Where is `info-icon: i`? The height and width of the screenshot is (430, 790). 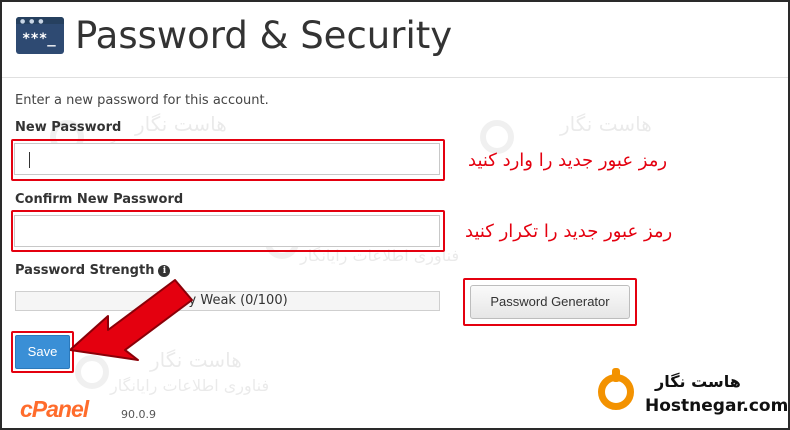
info-icon: i is located at coordinates (164, 271).